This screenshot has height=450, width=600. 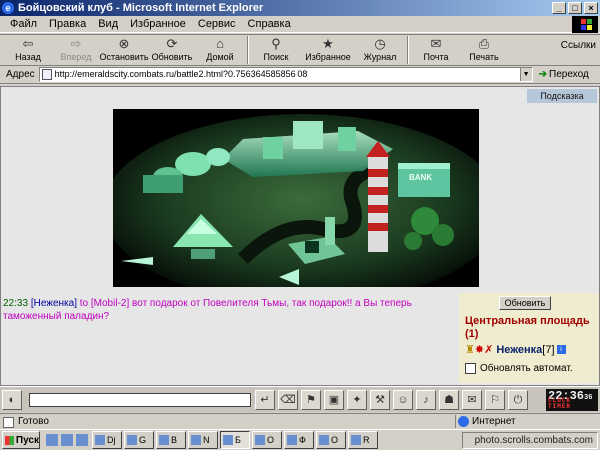 What do you see at coordinates (110, 303) in the screenshot?
I see `chat-recipient: [Mobil-2]` at bounding box center [110, 303].